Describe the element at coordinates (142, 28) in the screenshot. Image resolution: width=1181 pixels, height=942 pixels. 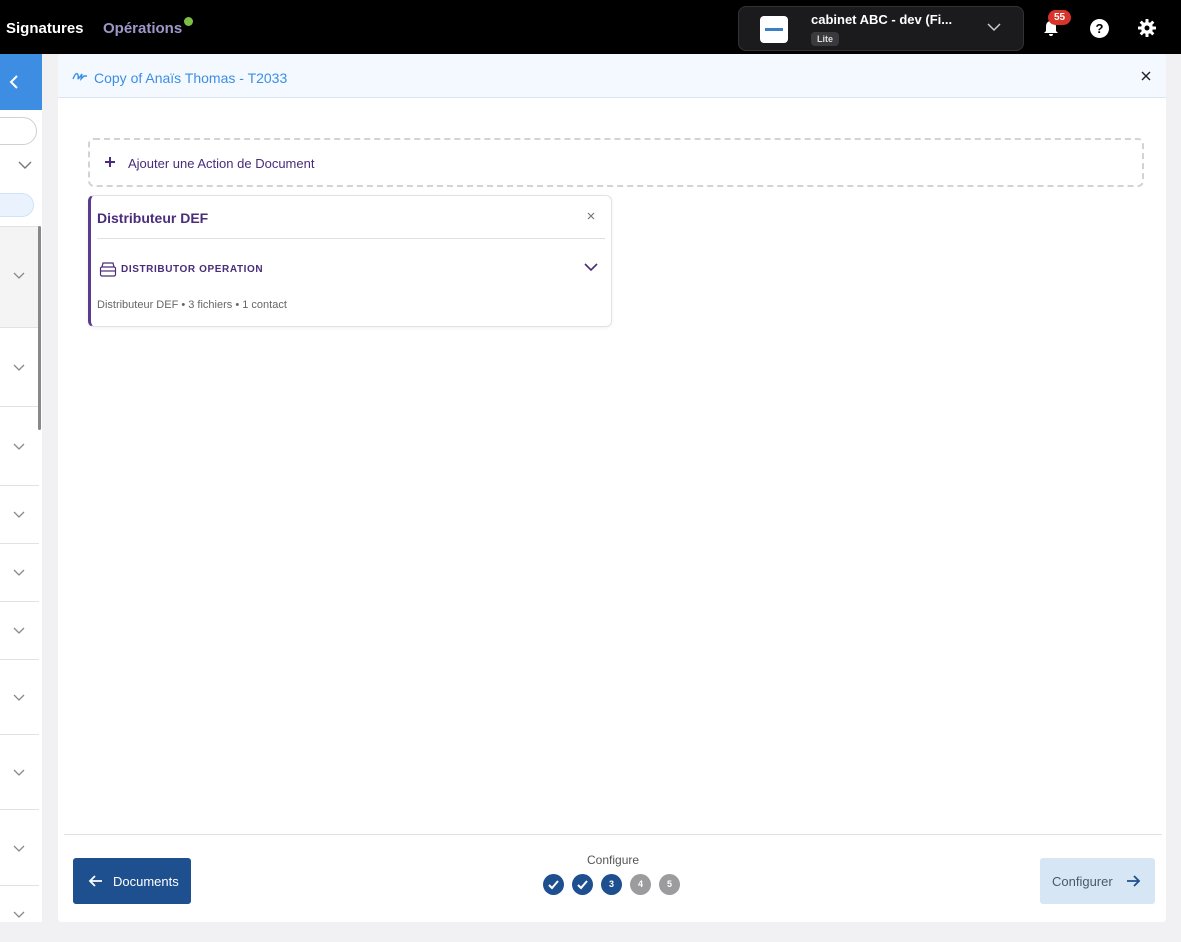
I see `nav-operations: Opérations` at that location.